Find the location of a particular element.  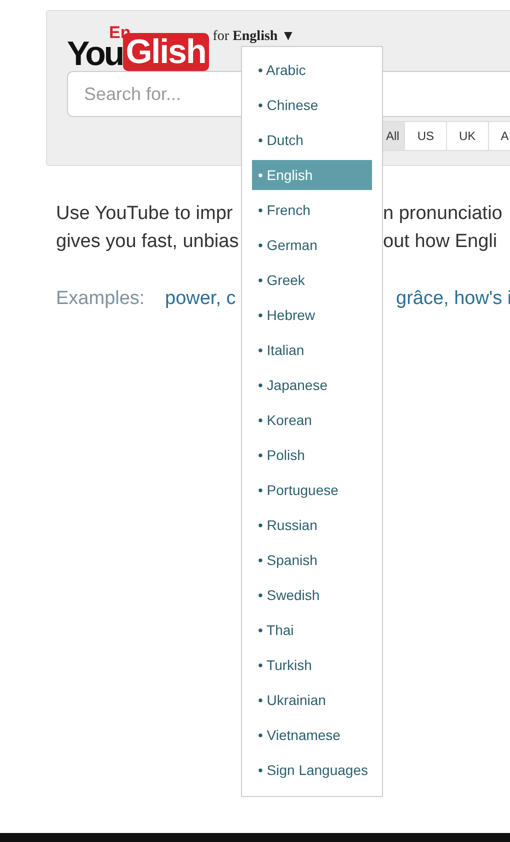

description-text: gives you fast, unbias is located at coordinates (147, 241).